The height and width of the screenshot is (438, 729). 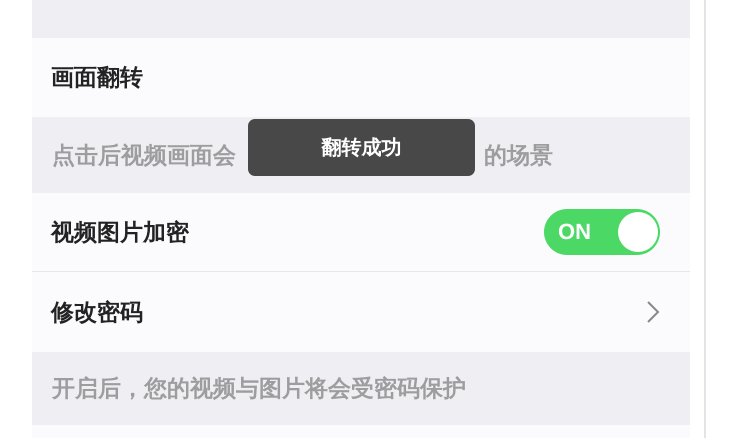 I want to click on hint-text: 开启后，您的视频与图片将会受密码保护, so click(x=259, y=389).